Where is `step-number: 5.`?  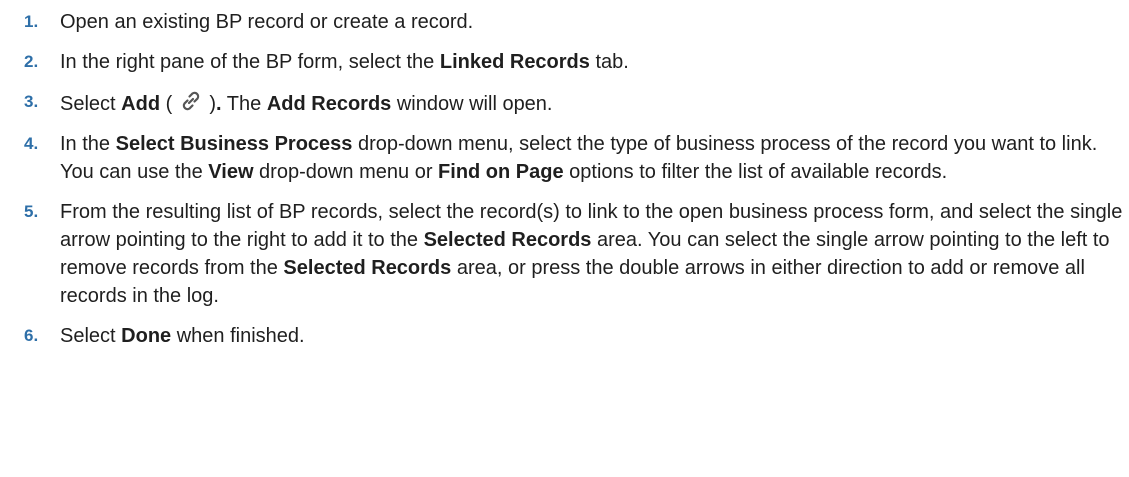 step-number: 5. is located at coordinates (31, 211).